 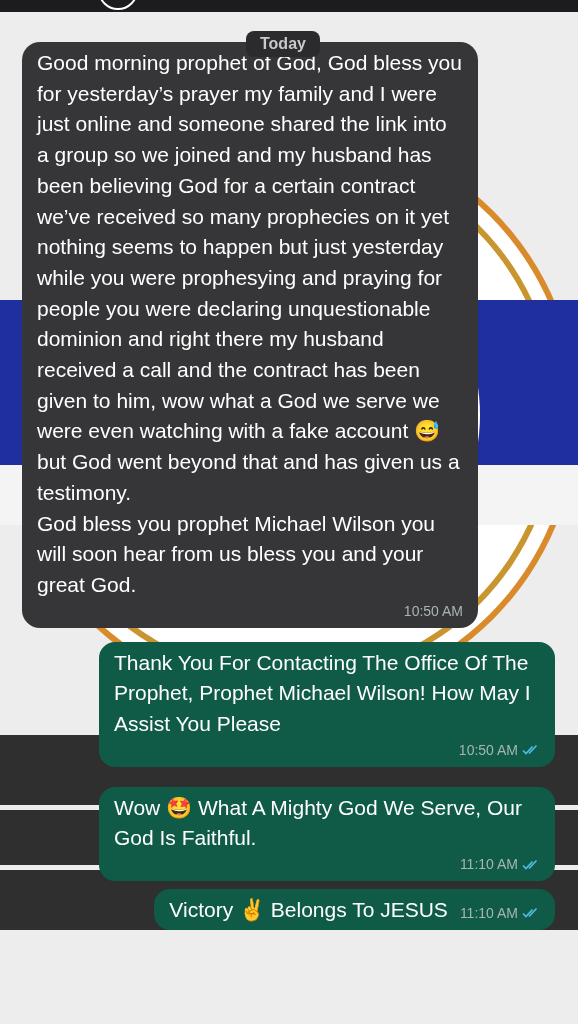 What do you see at coordinates (308, 910) in the screenshot?
I see `message-text: Victory ✌ Belongs To JESUS` at bounding box center [308, 910].